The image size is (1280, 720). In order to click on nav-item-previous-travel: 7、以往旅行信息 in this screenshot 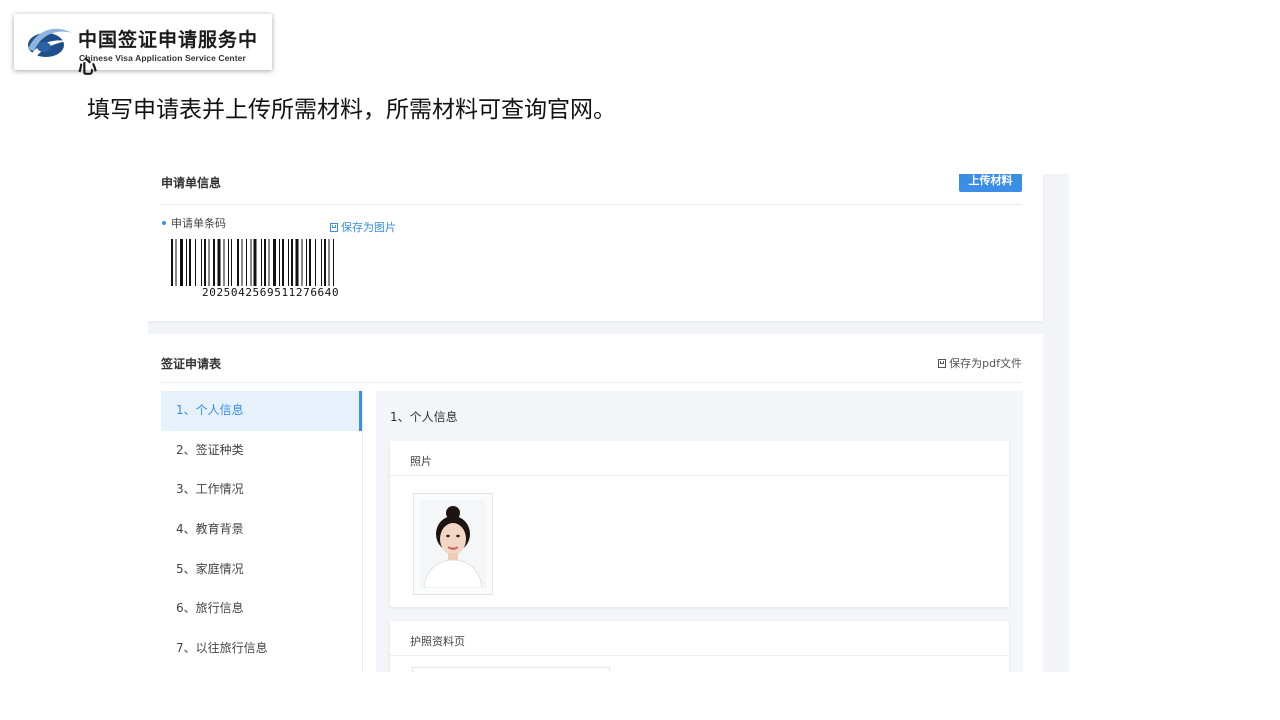, I will do `click(261, 649)`.